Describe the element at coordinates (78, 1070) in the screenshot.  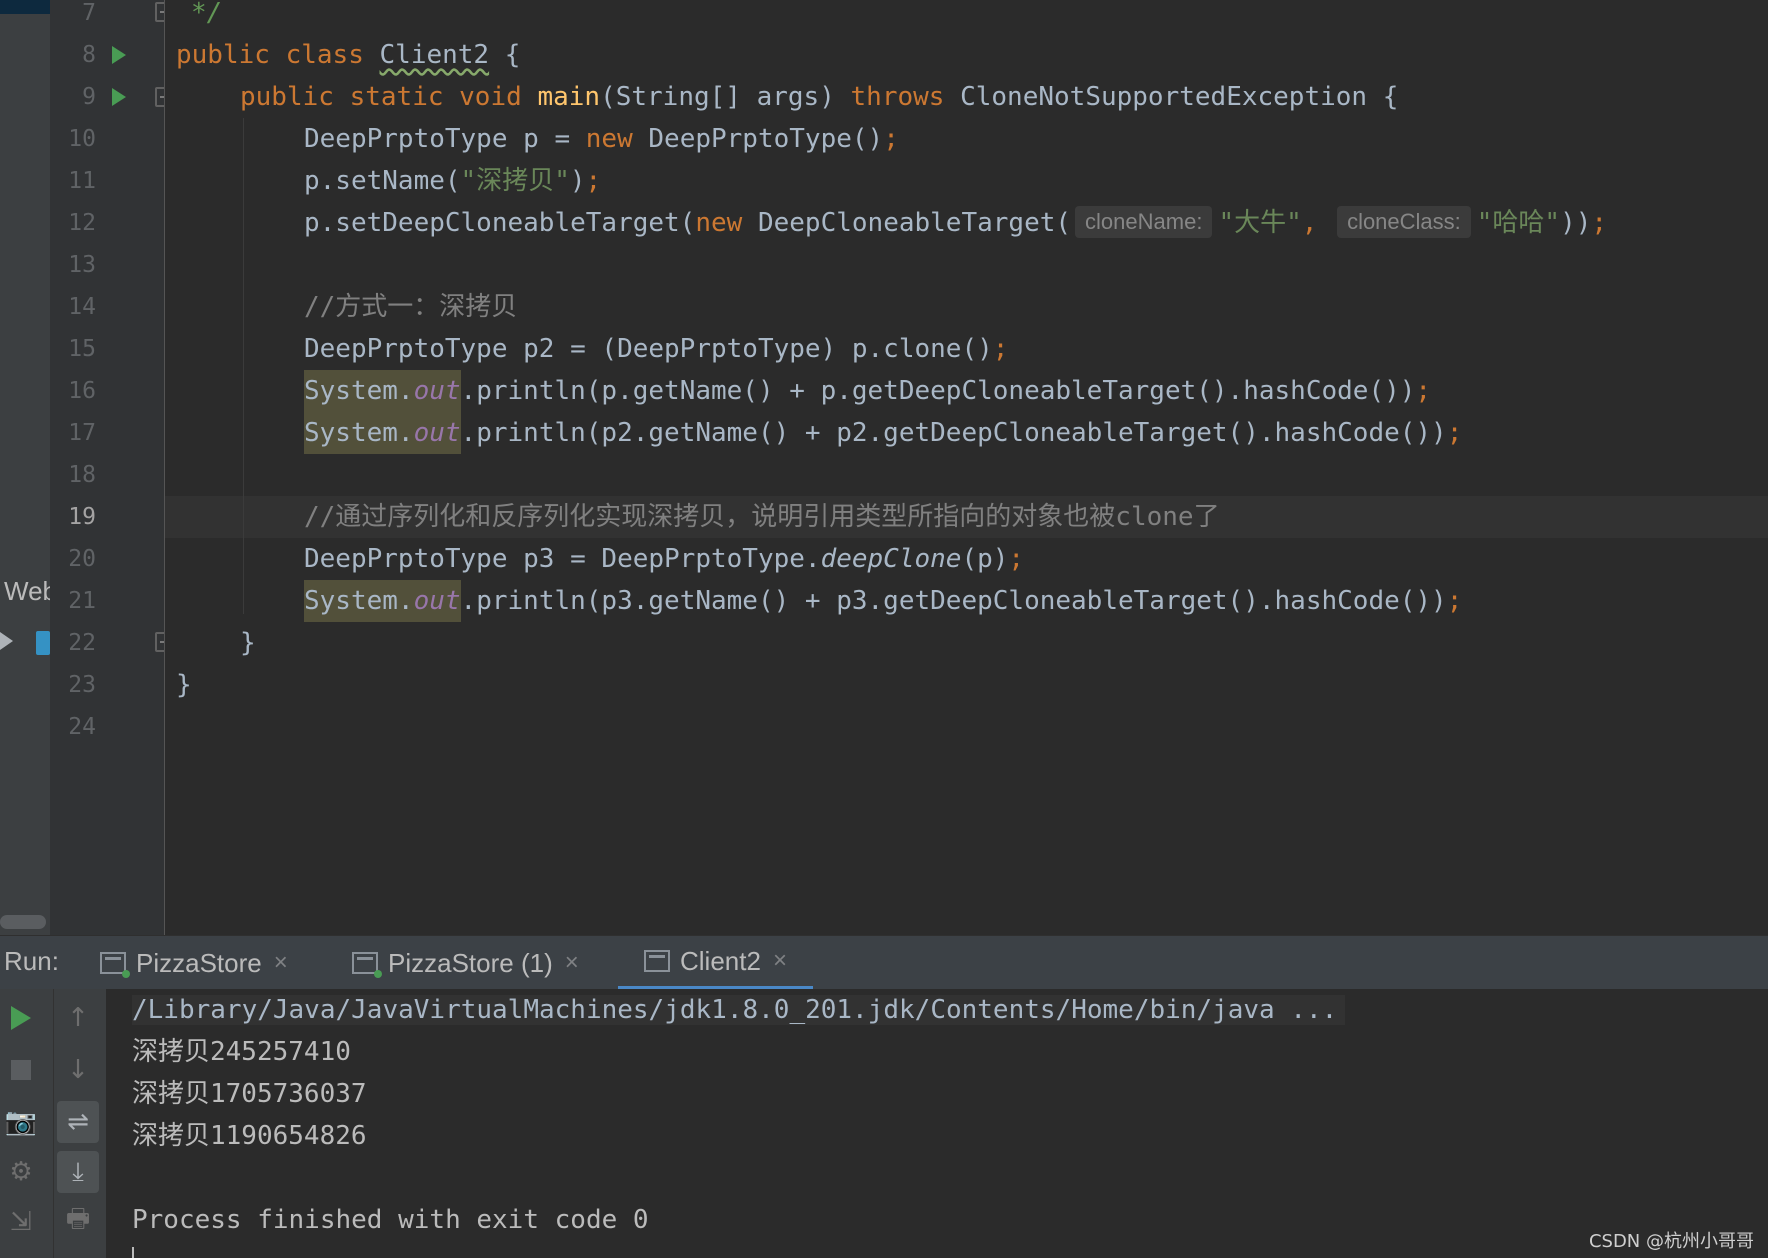
I see `next-occurrence-down-icon: ↓` at that location.